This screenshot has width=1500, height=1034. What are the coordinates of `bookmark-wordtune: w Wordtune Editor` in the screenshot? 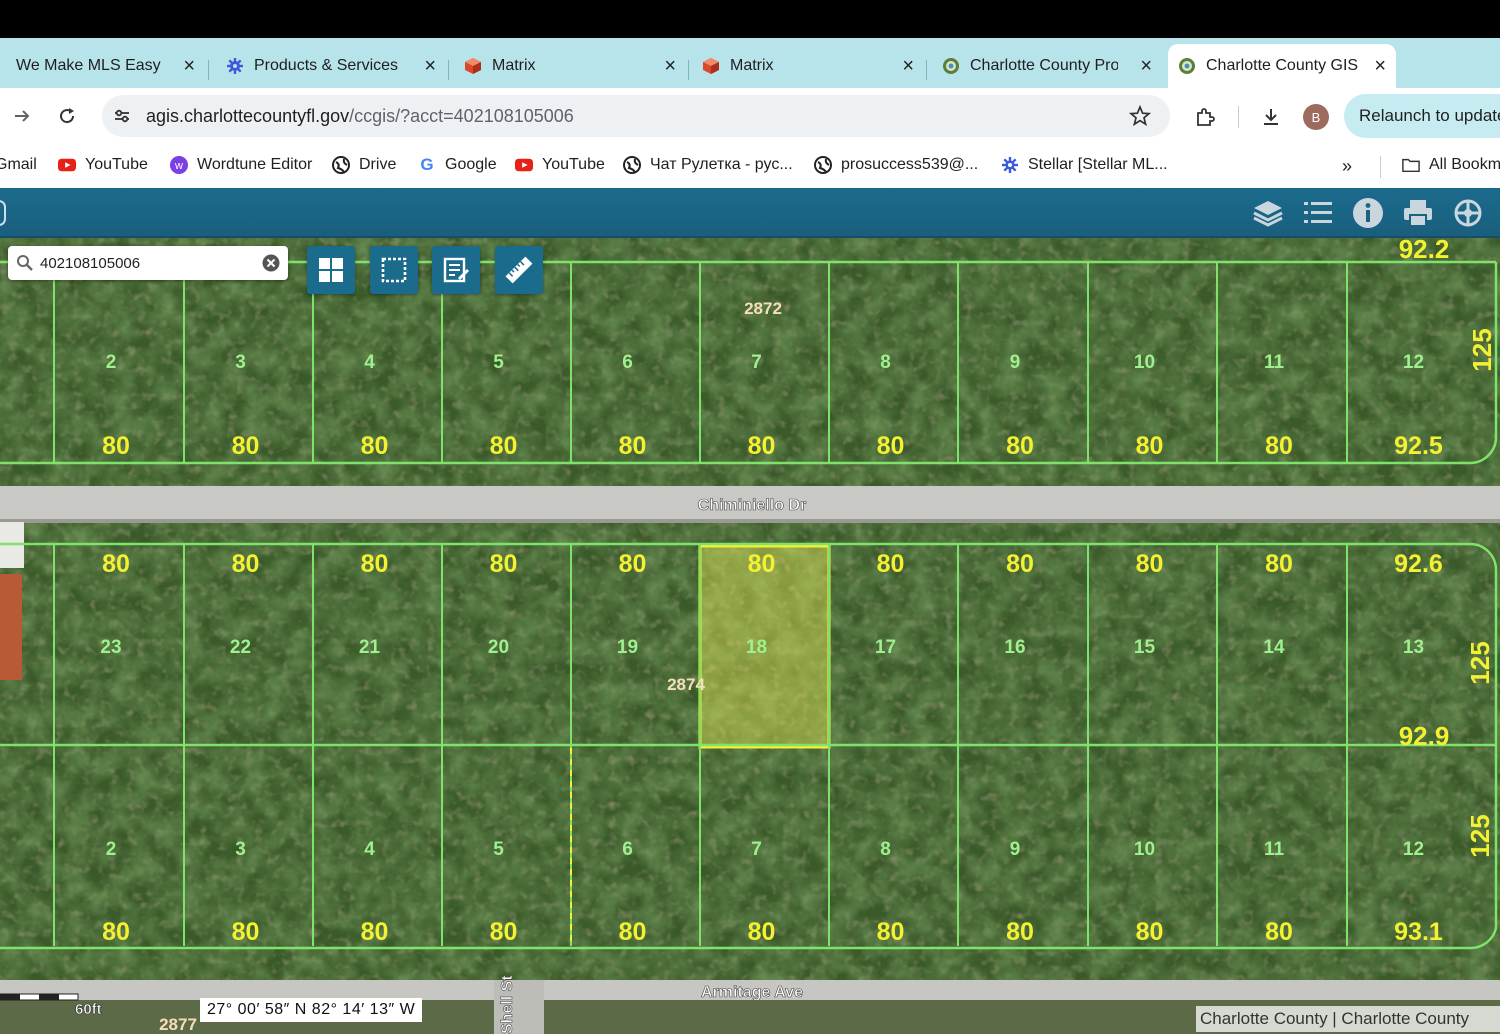 It's located at (241, 165).